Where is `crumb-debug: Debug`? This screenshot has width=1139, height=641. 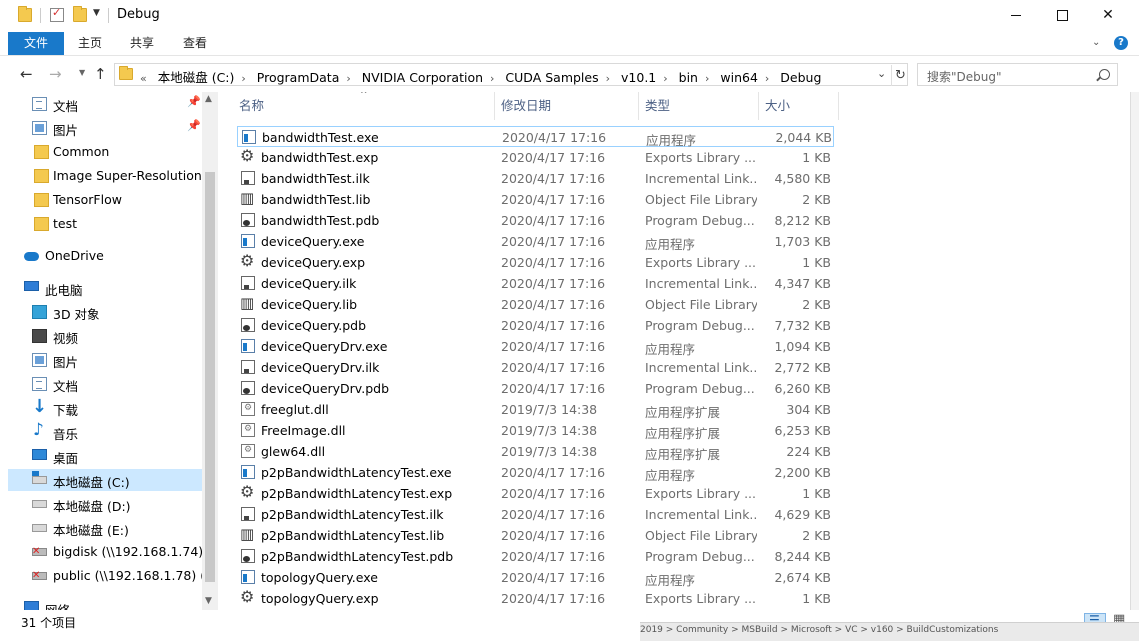 crumb-debug: Debug is located at coordinates (800, 77).